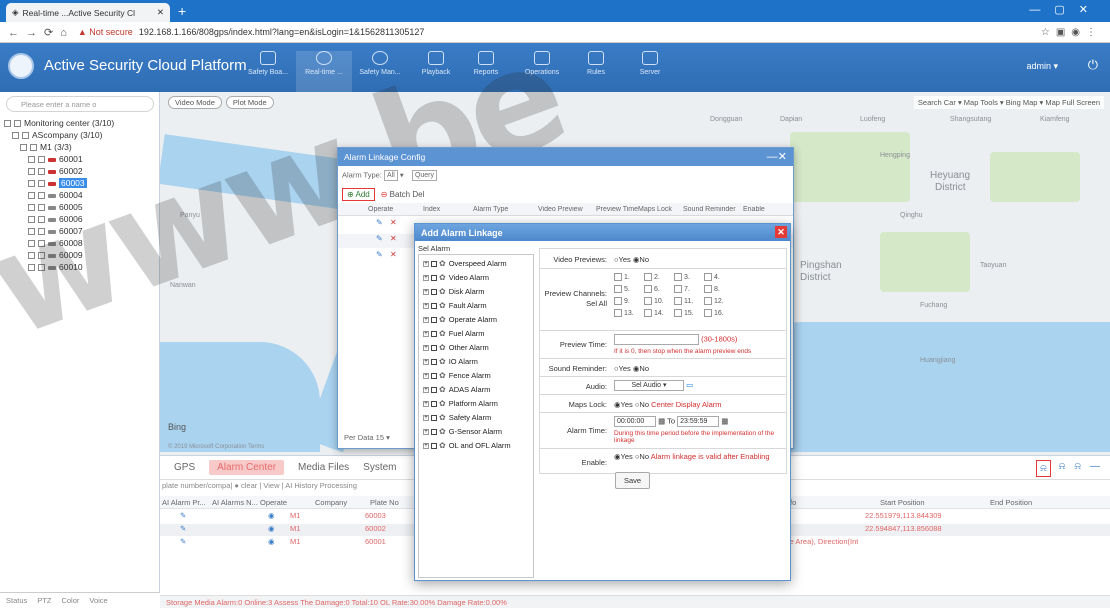  Describe the element at coordinates (596, 63) in the screenshot. I see `nav-rules: Rules` at that location.